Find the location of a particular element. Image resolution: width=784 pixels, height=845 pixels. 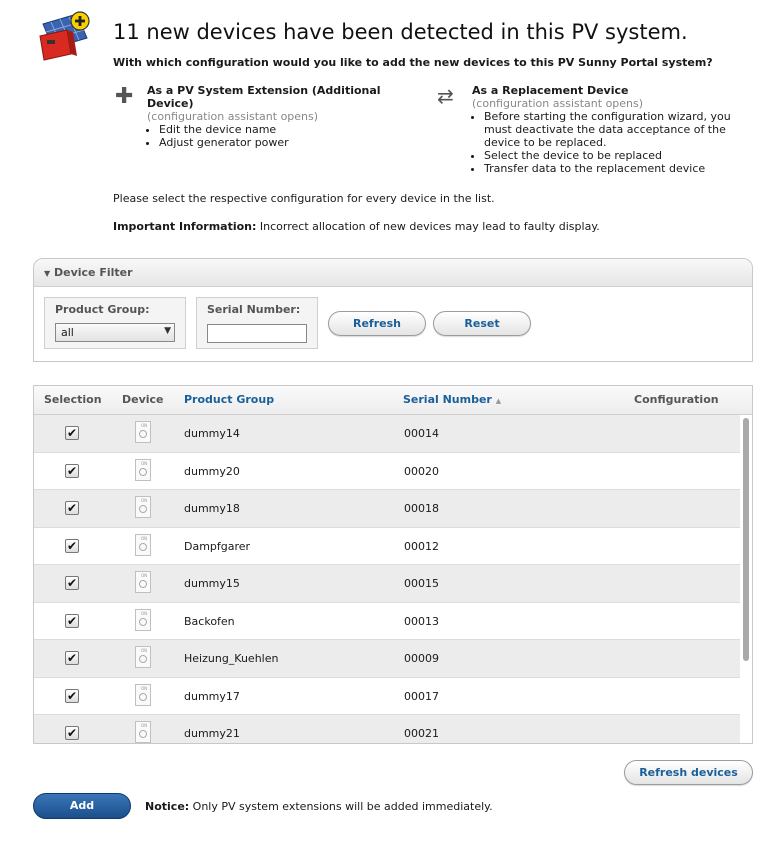

table-row: ✔ ON dummy18 00018 is located at coordinates (387, 509).